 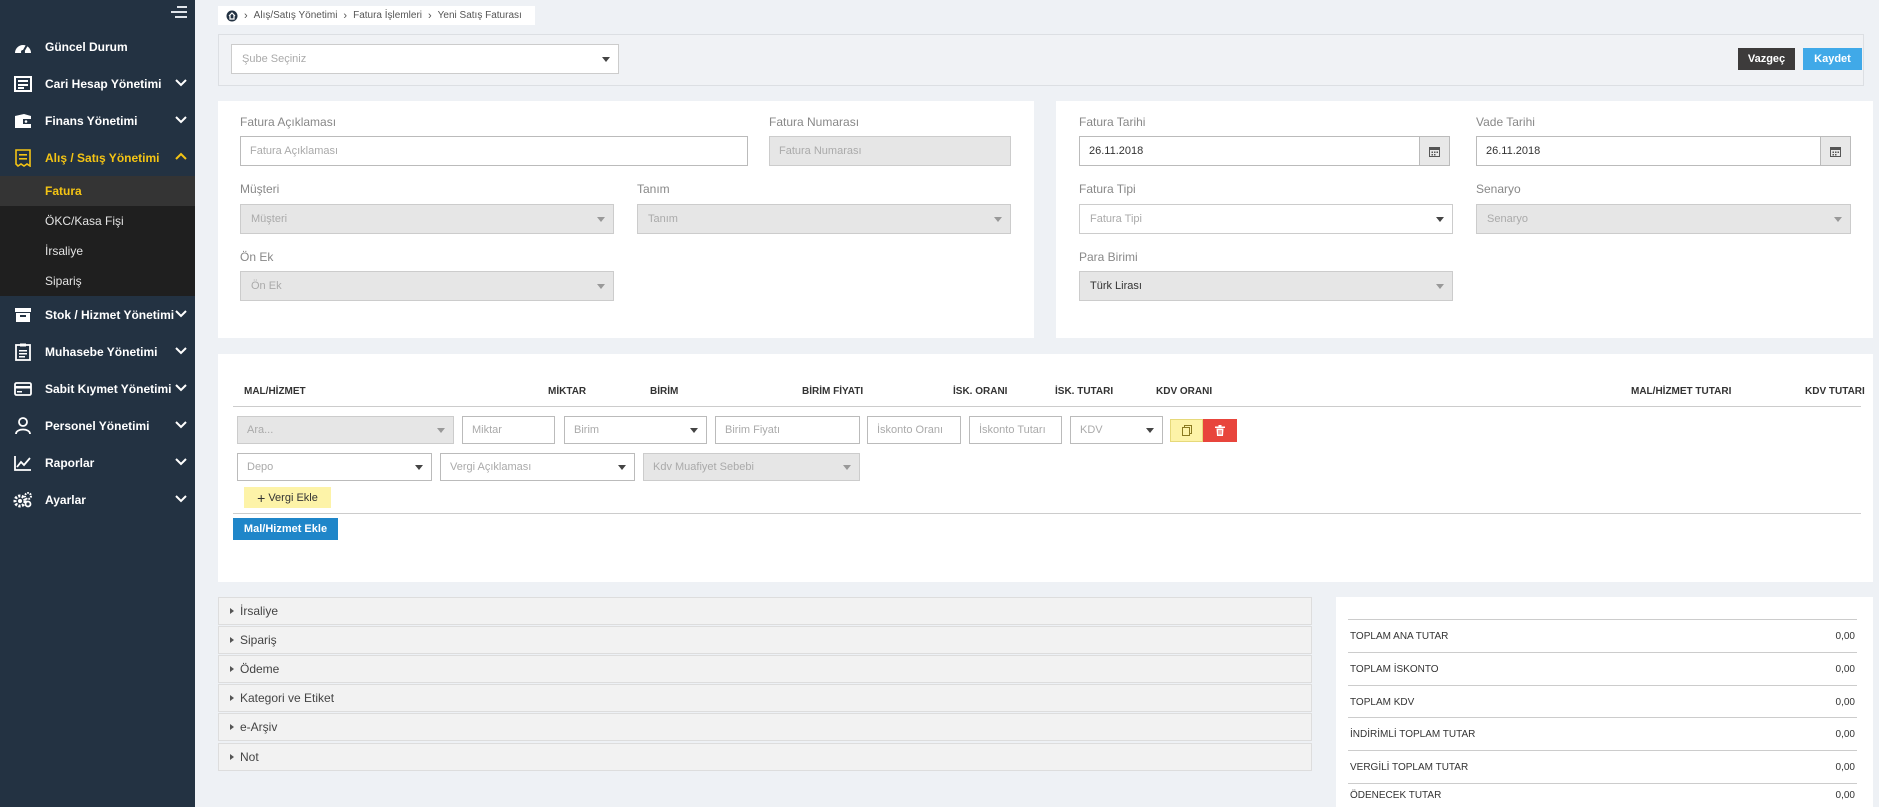 What do you see at coordinates (1766, 59) in the screenshot?
I see `cancel-button: Vazgeç` at bounding box center [1766, 59].